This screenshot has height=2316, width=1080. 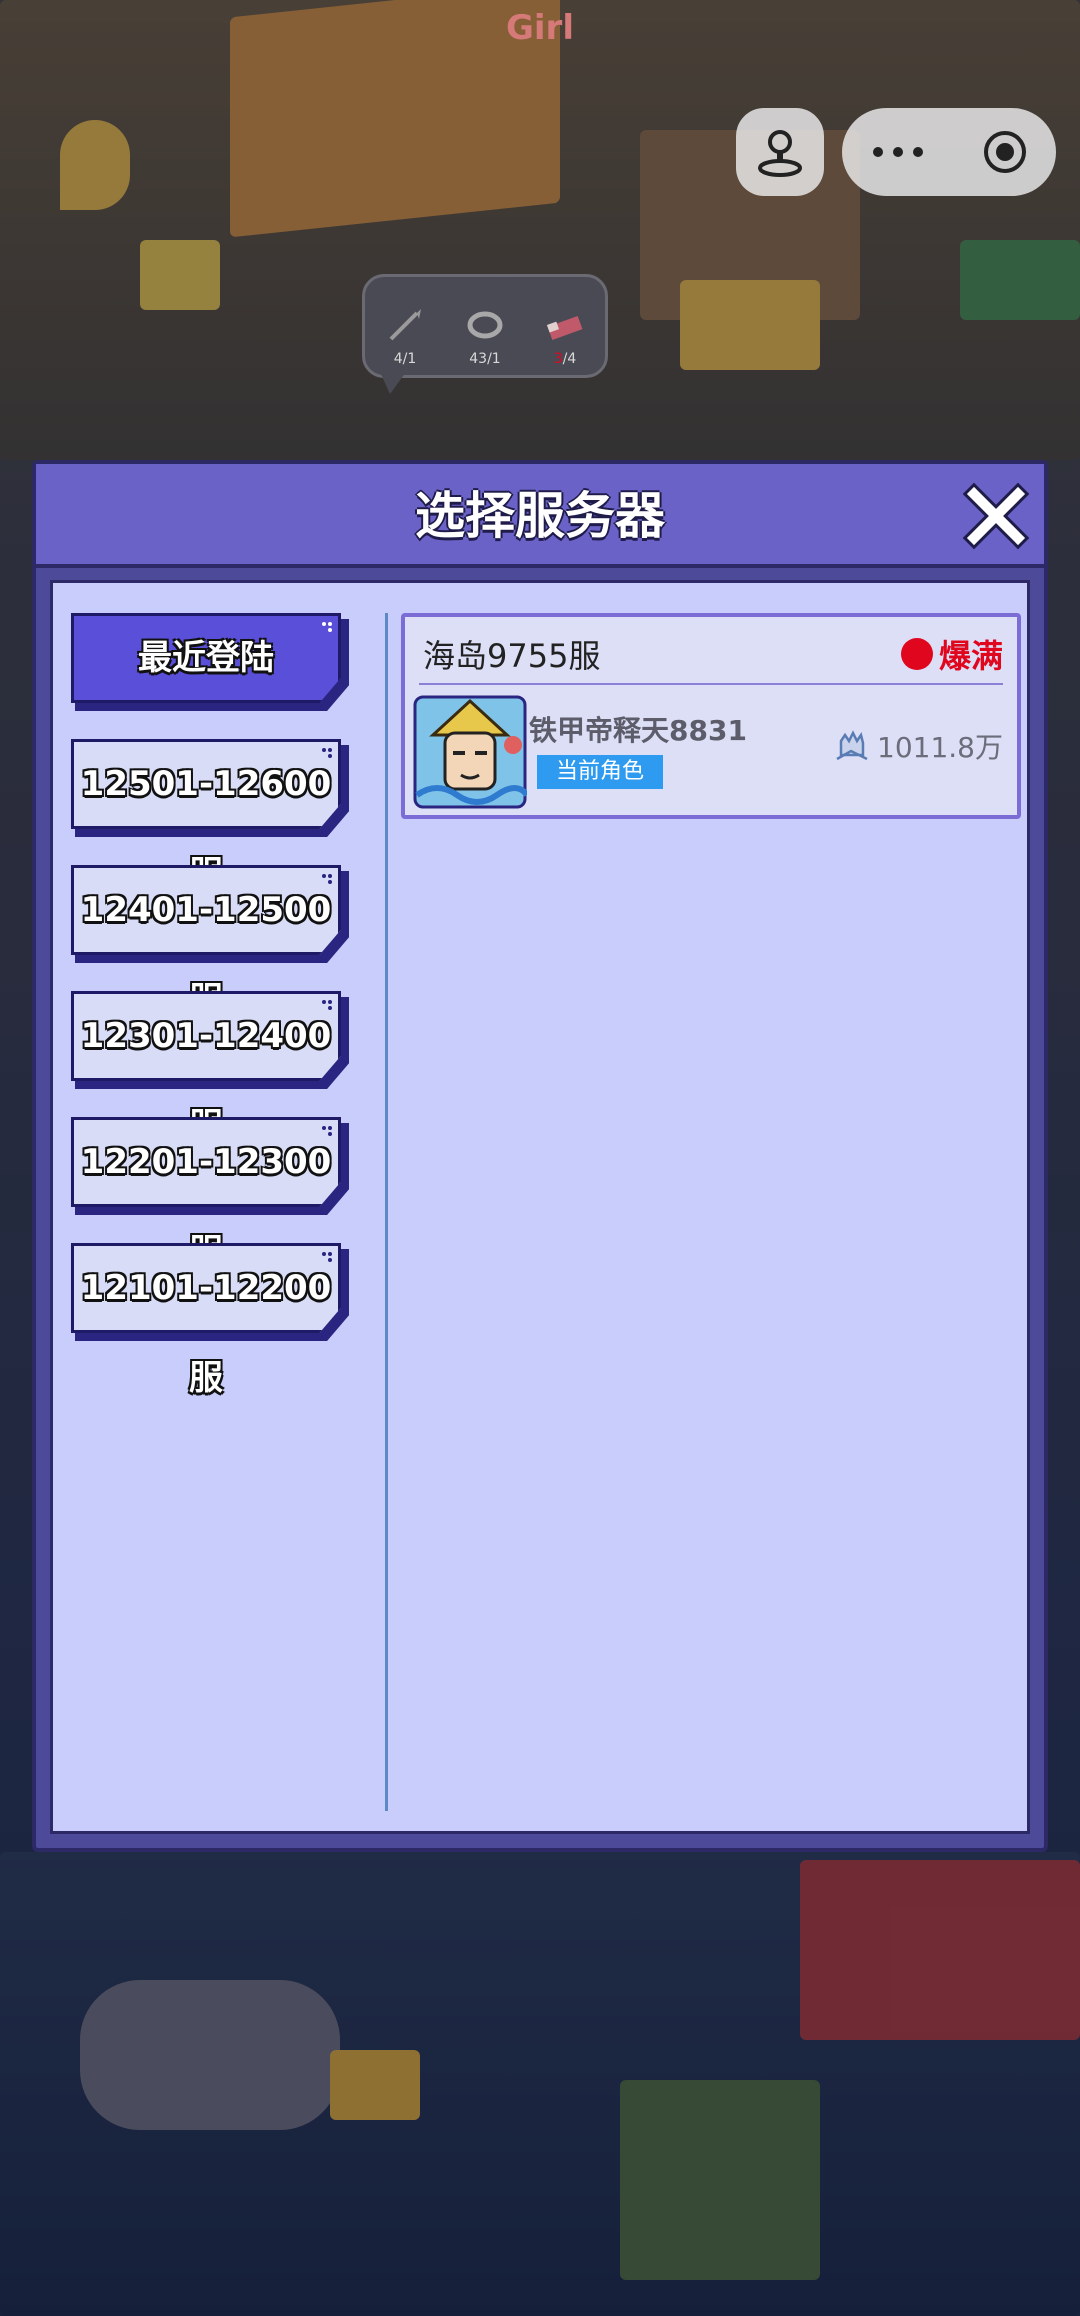 What do you see at coordinates (711, 684) in the screenshot?
I see `card-divider` at bounding box center [711, 684].